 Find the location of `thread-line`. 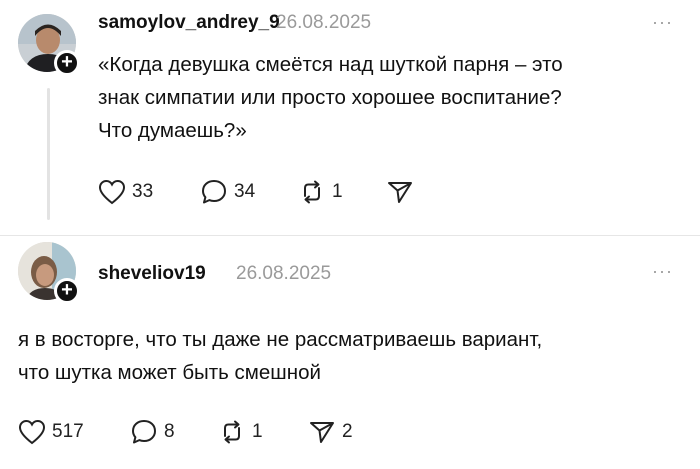

thread-line is located at coordinates (48, 154).